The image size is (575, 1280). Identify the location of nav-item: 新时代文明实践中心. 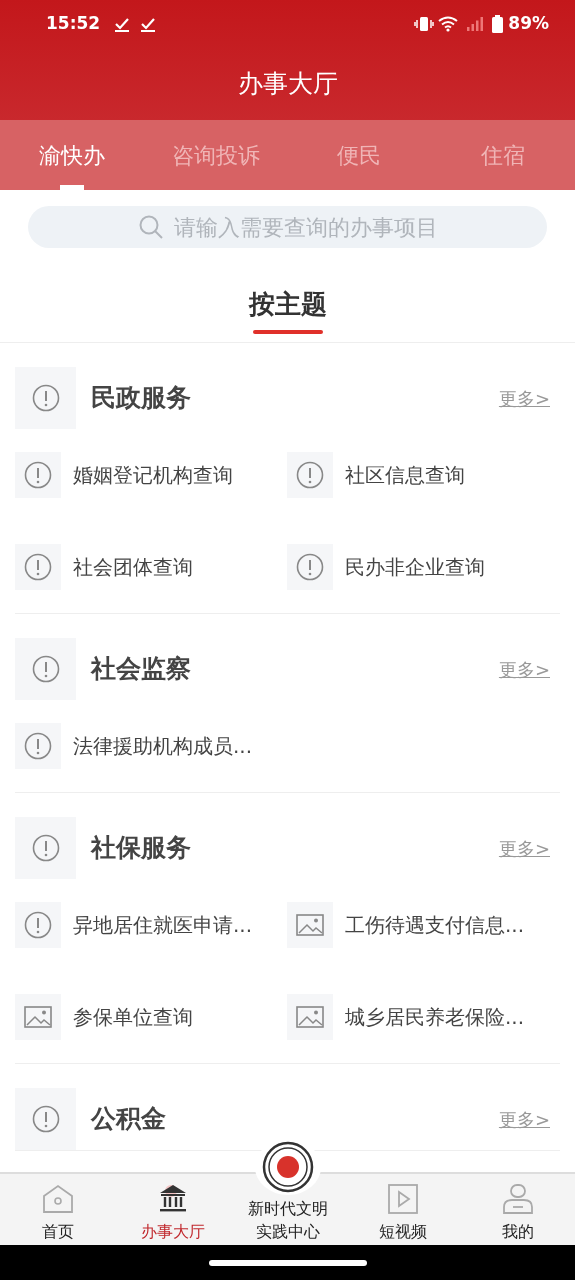
(287, 1191).